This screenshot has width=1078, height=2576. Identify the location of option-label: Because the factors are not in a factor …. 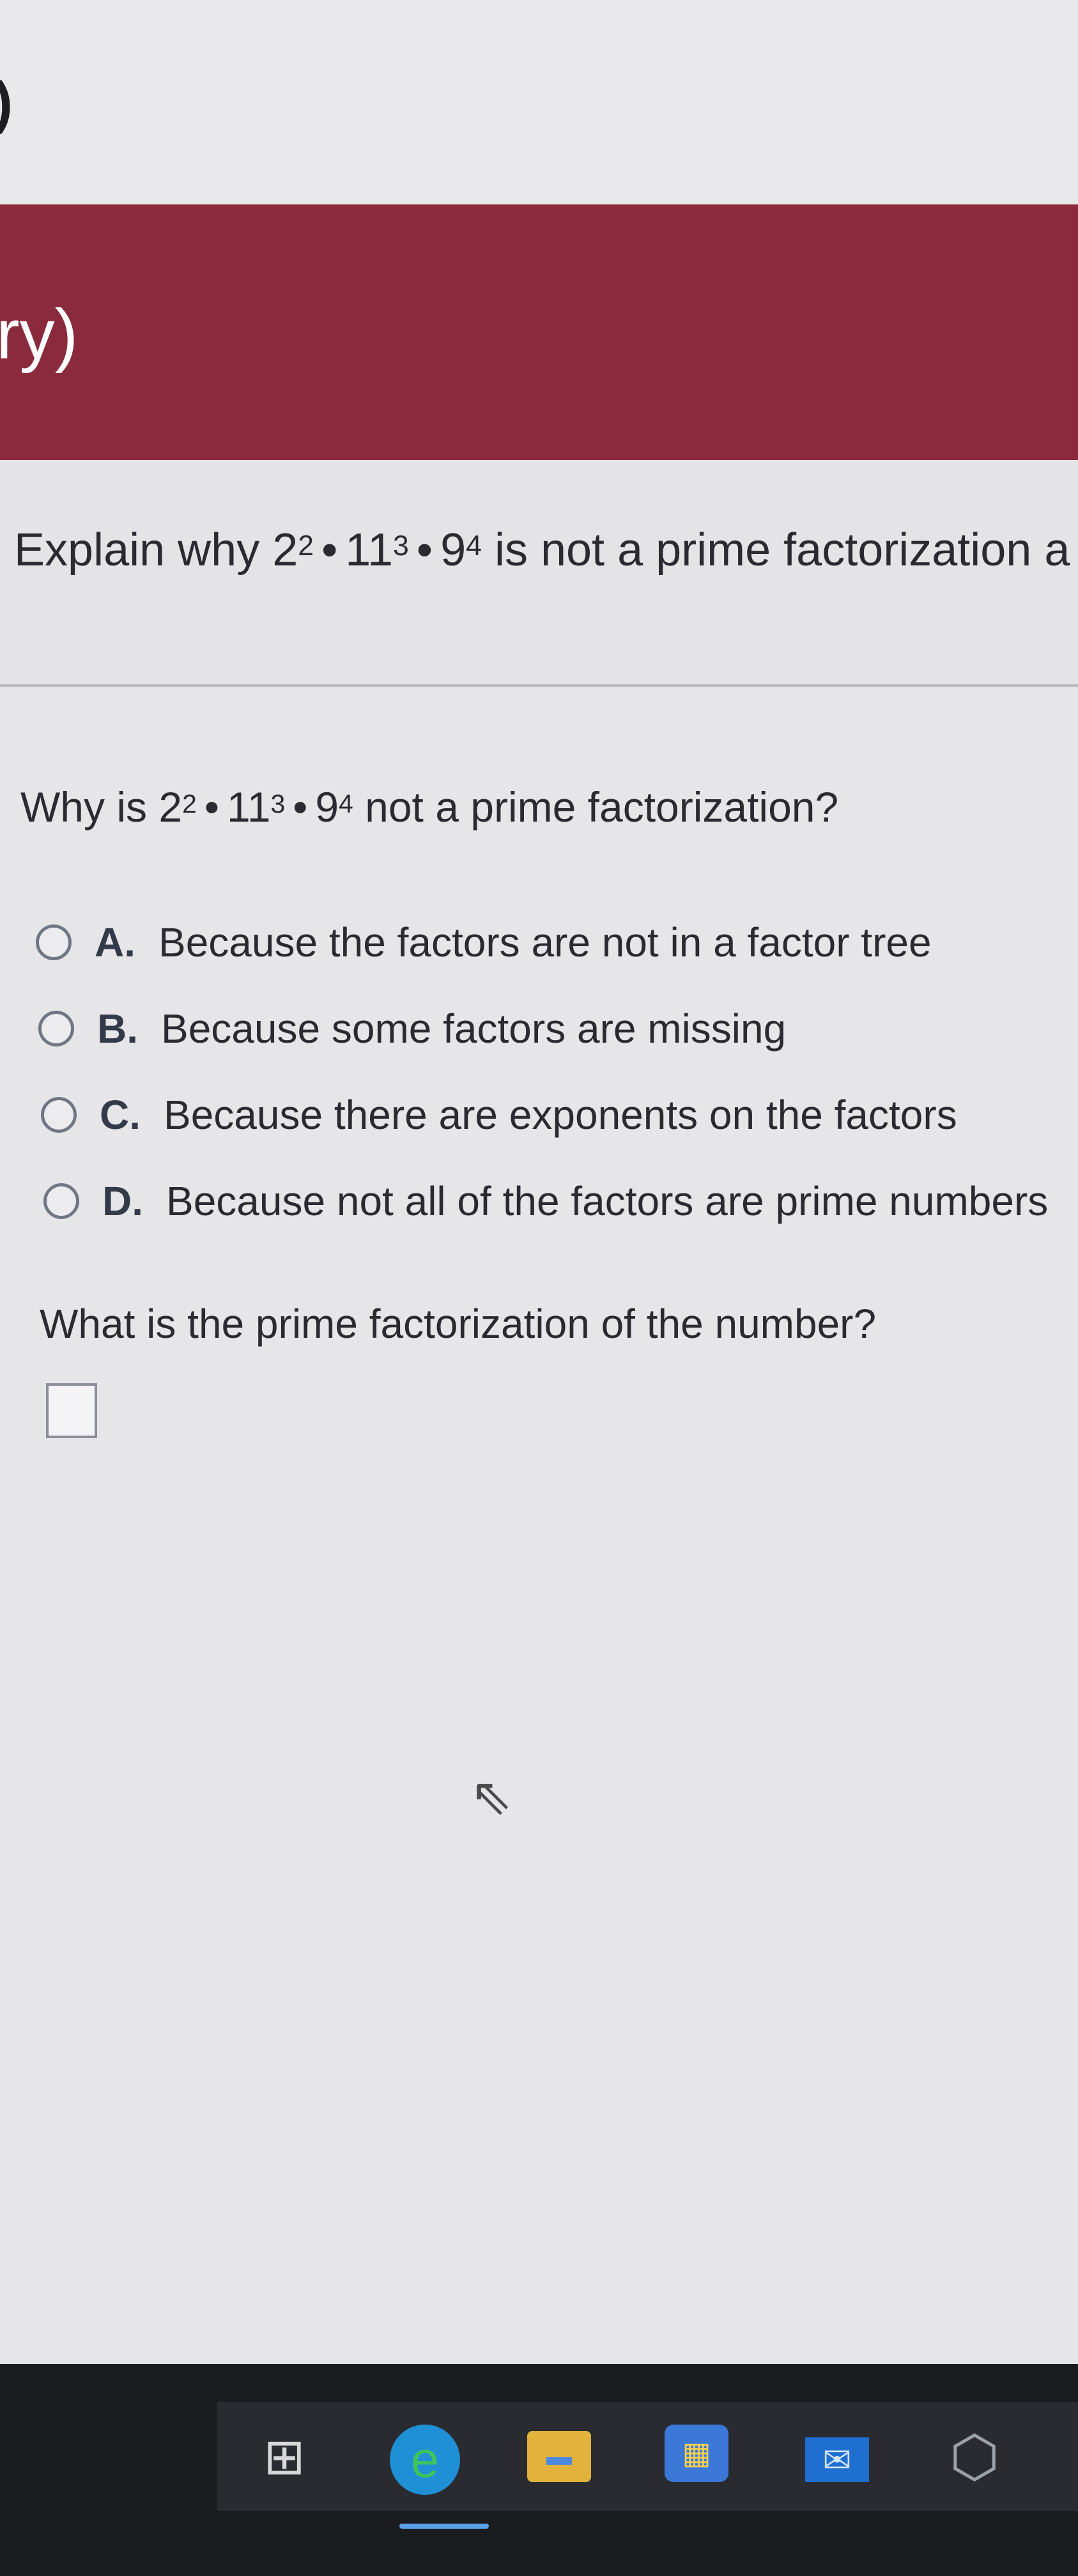
(545, 942).